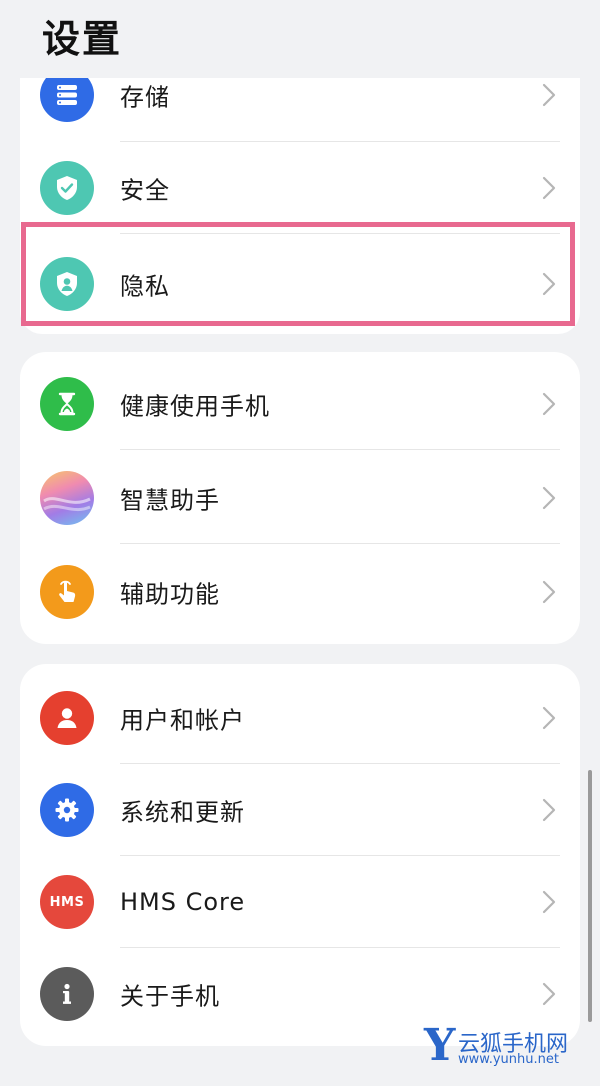  I want to click on storage-icon, so click(67, 100).